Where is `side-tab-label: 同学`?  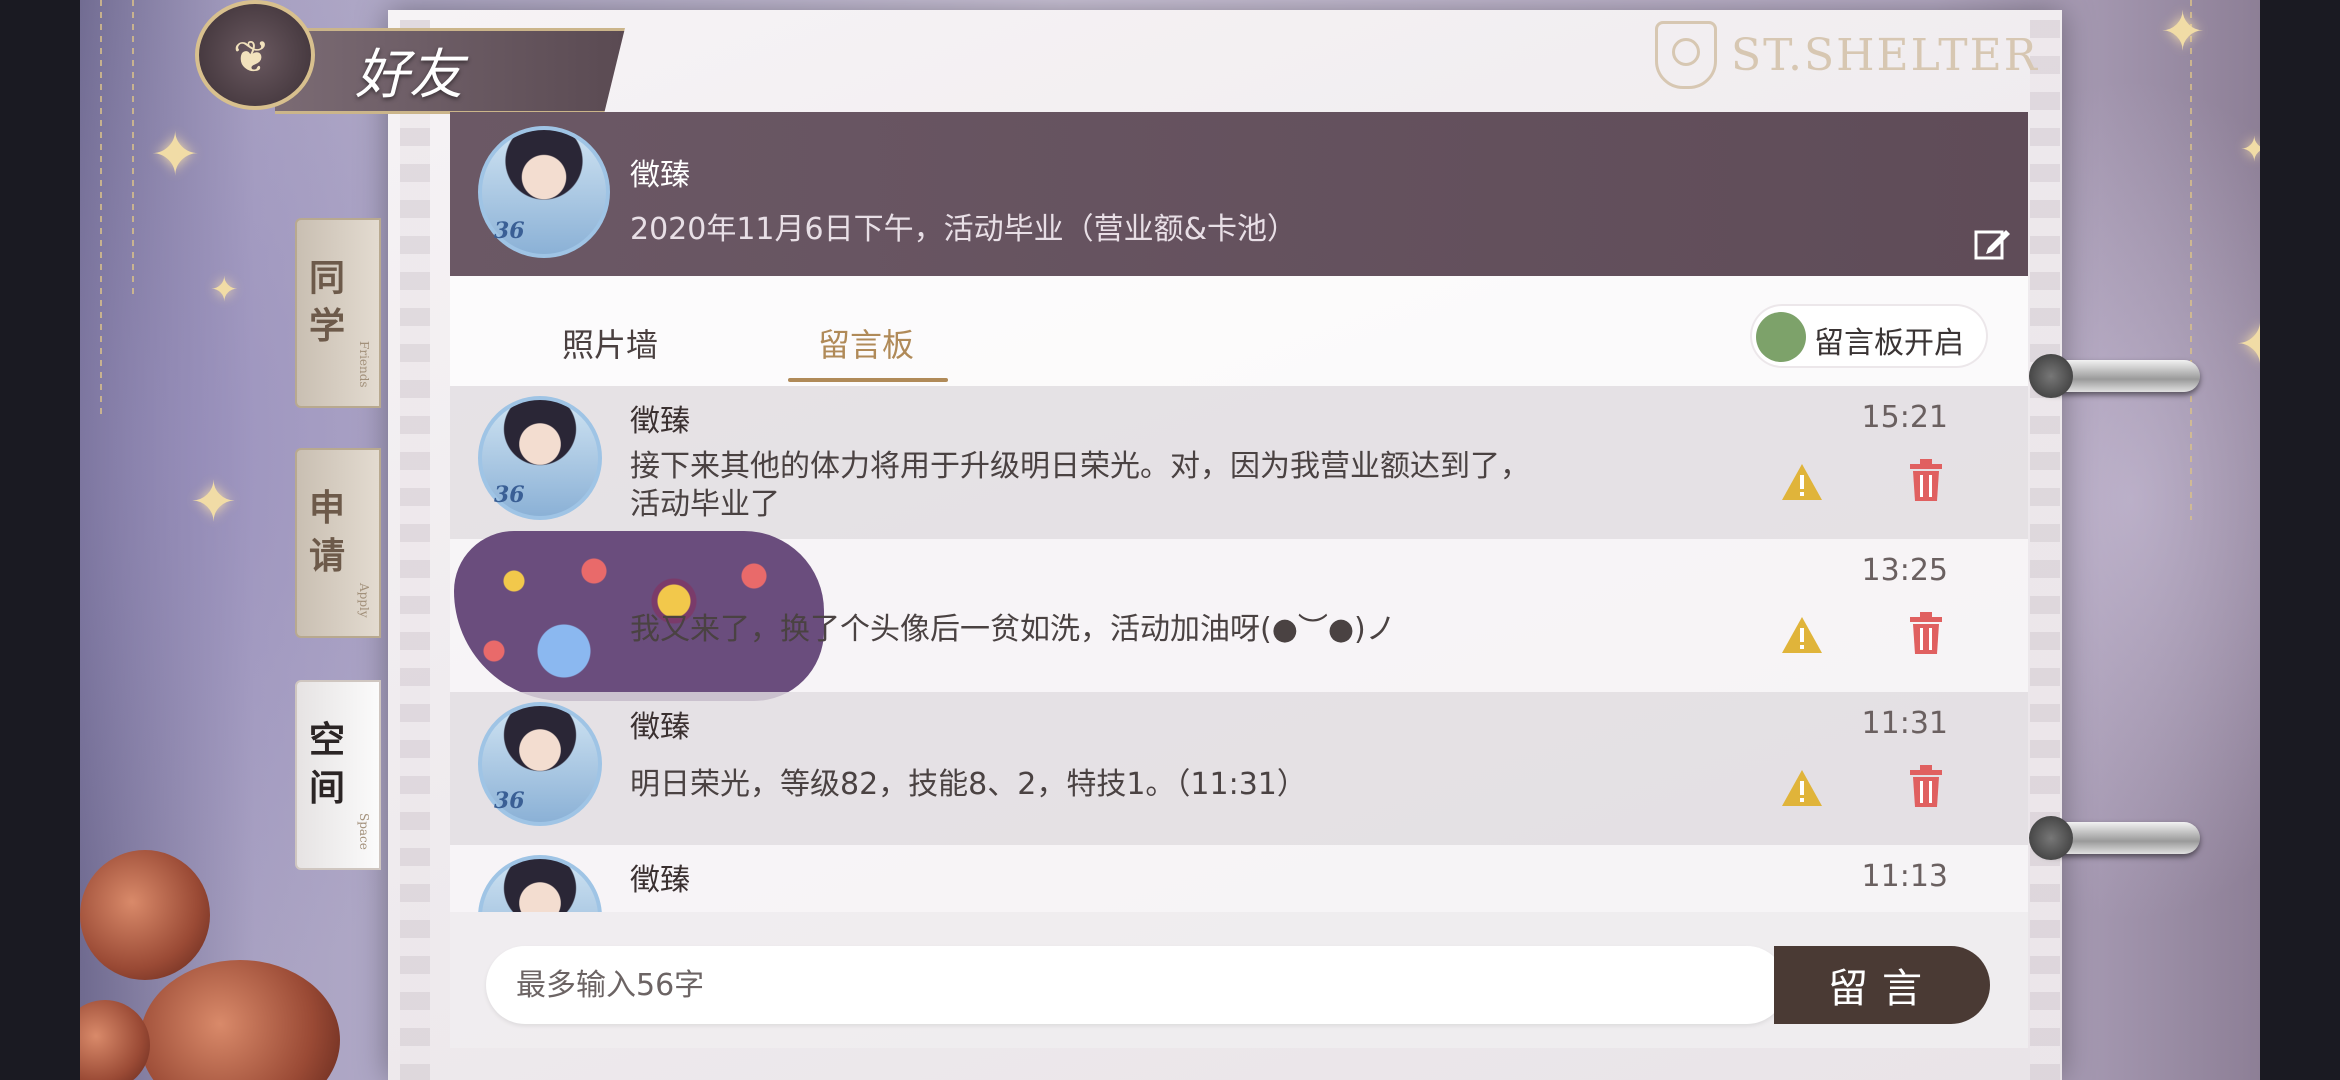
side-tab-label: 同学 is located at coordinates (327, 302).